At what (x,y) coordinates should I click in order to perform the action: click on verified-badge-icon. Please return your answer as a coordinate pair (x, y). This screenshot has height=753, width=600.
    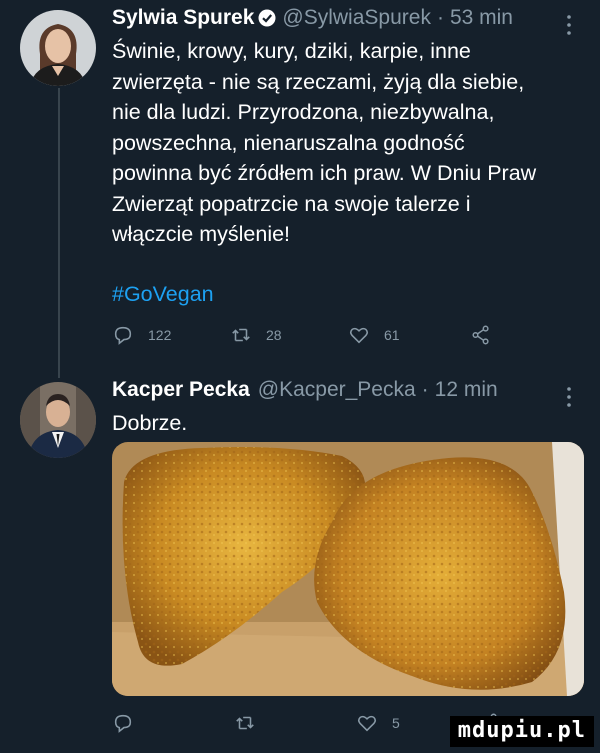
    Looking at the image, I should click on (267, 18).